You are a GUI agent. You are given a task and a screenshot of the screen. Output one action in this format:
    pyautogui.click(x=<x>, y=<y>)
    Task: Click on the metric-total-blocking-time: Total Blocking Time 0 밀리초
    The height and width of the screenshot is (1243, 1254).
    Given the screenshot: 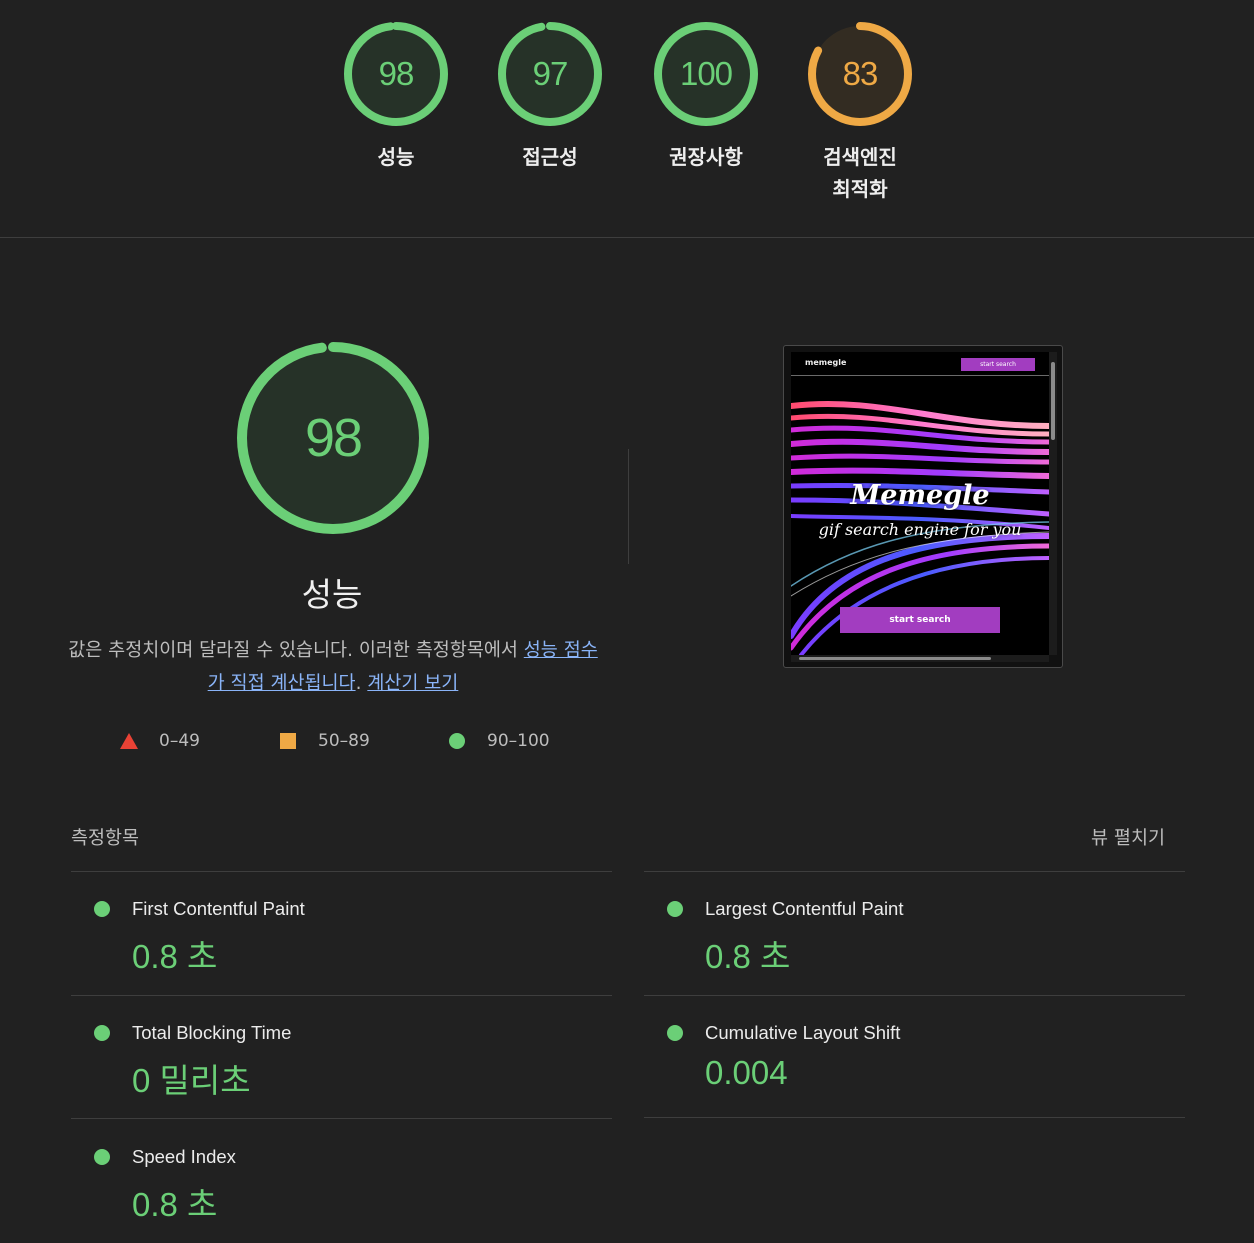 What is the action you would take?
    pyautogui.click(x=341, y=1057)
    